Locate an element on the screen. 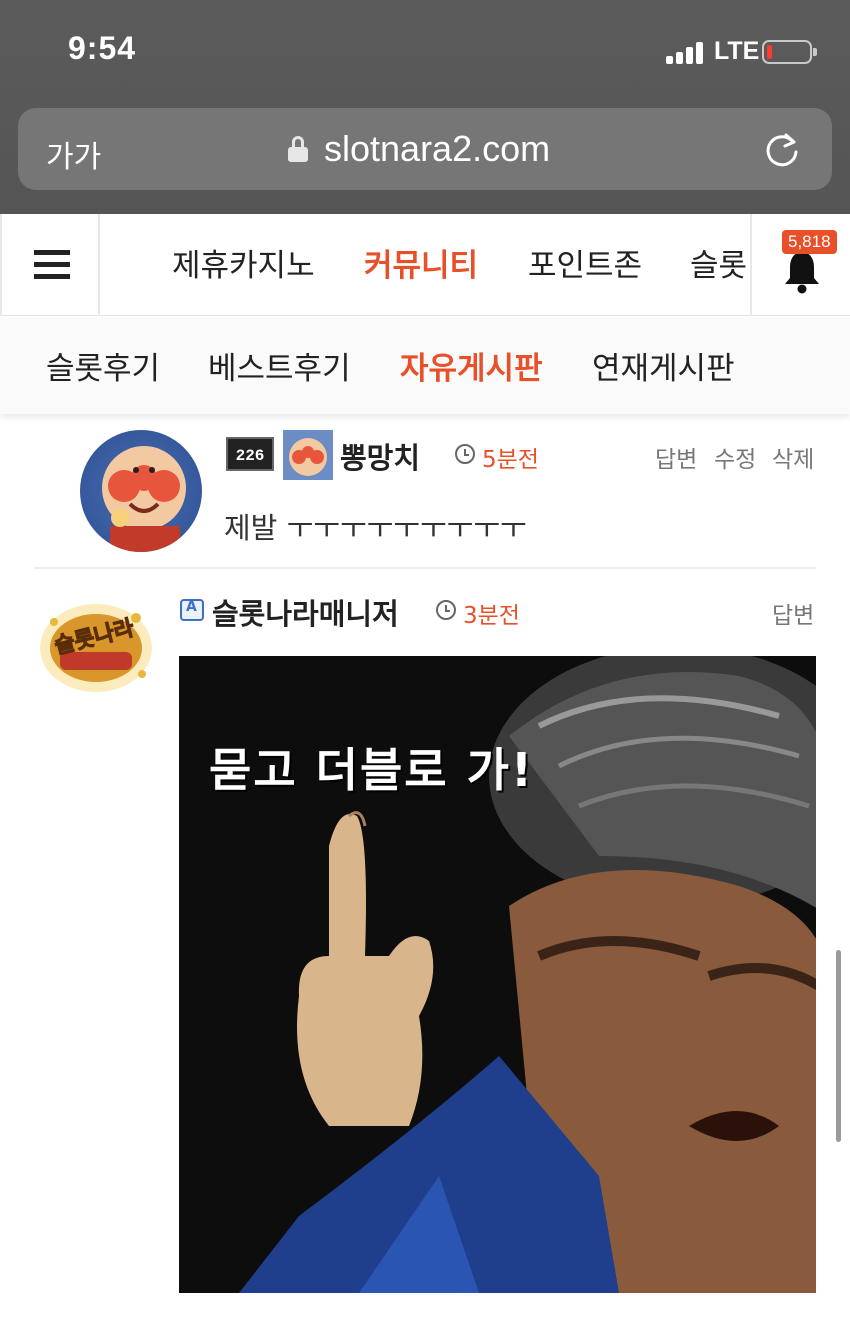 This screenshot has width=850, height=1334. edit-button: 수정 is located at coordinates (735, 457).